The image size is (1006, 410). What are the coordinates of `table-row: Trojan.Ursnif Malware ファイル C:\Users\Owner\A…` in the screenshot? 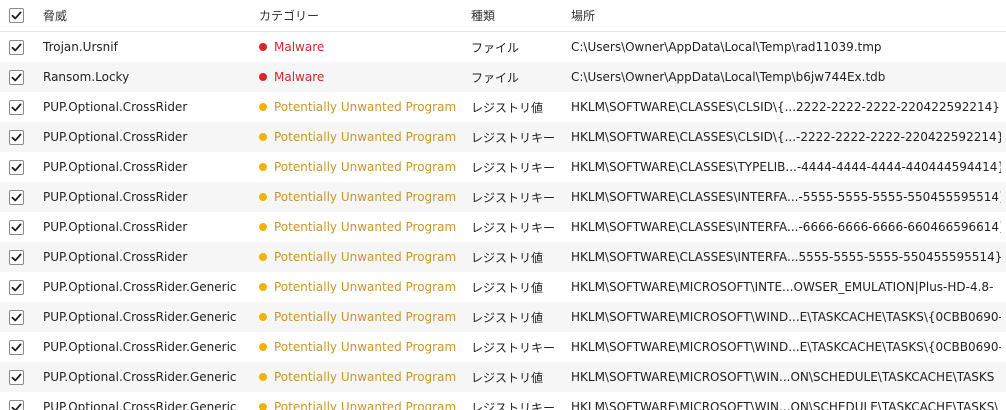 It's located at (503, 47).